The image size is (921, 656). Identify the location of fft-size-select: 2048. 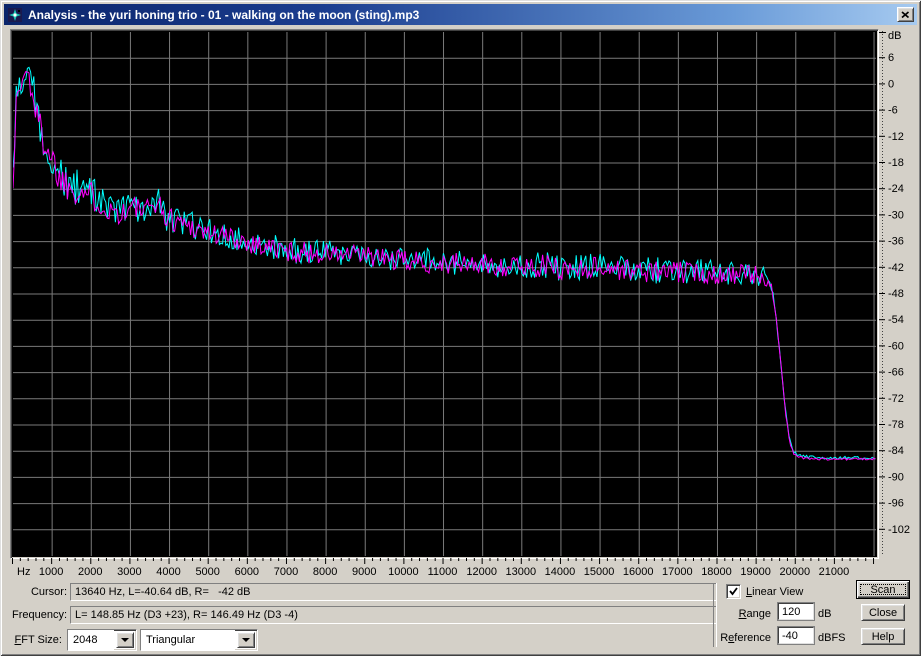
(102, 640).